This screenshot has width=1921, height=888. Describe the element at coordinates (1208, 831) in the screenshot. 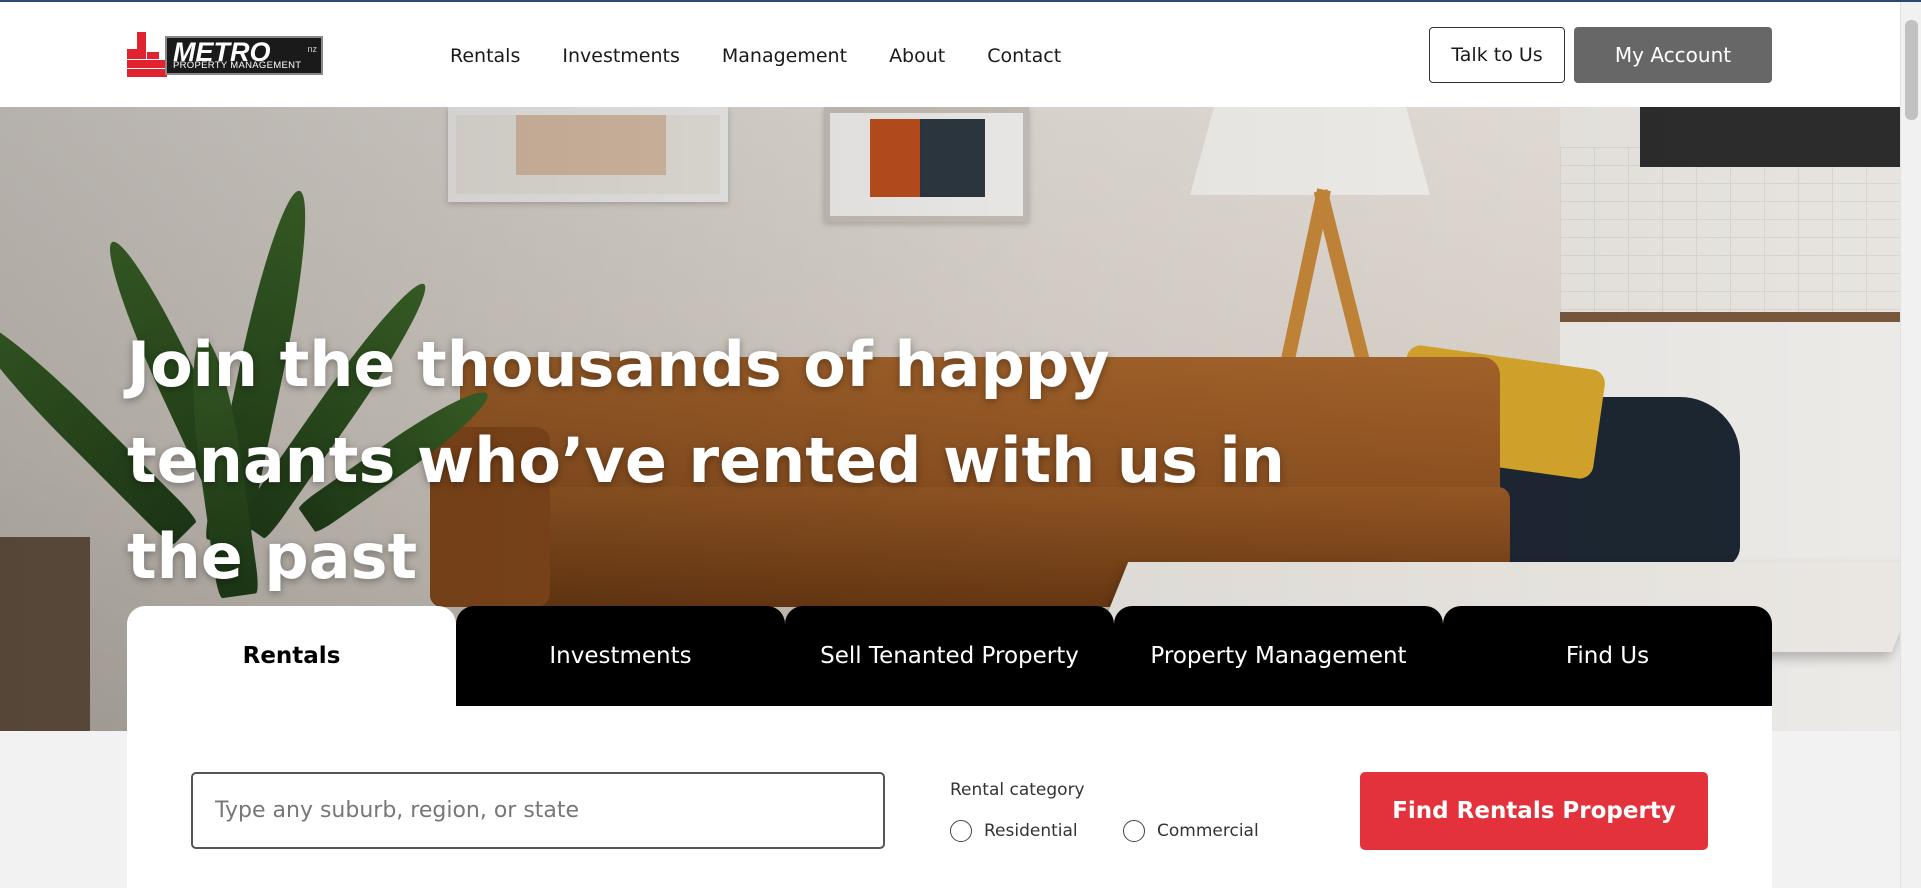

I see `radio-commercial-label: Commercial` at that location.